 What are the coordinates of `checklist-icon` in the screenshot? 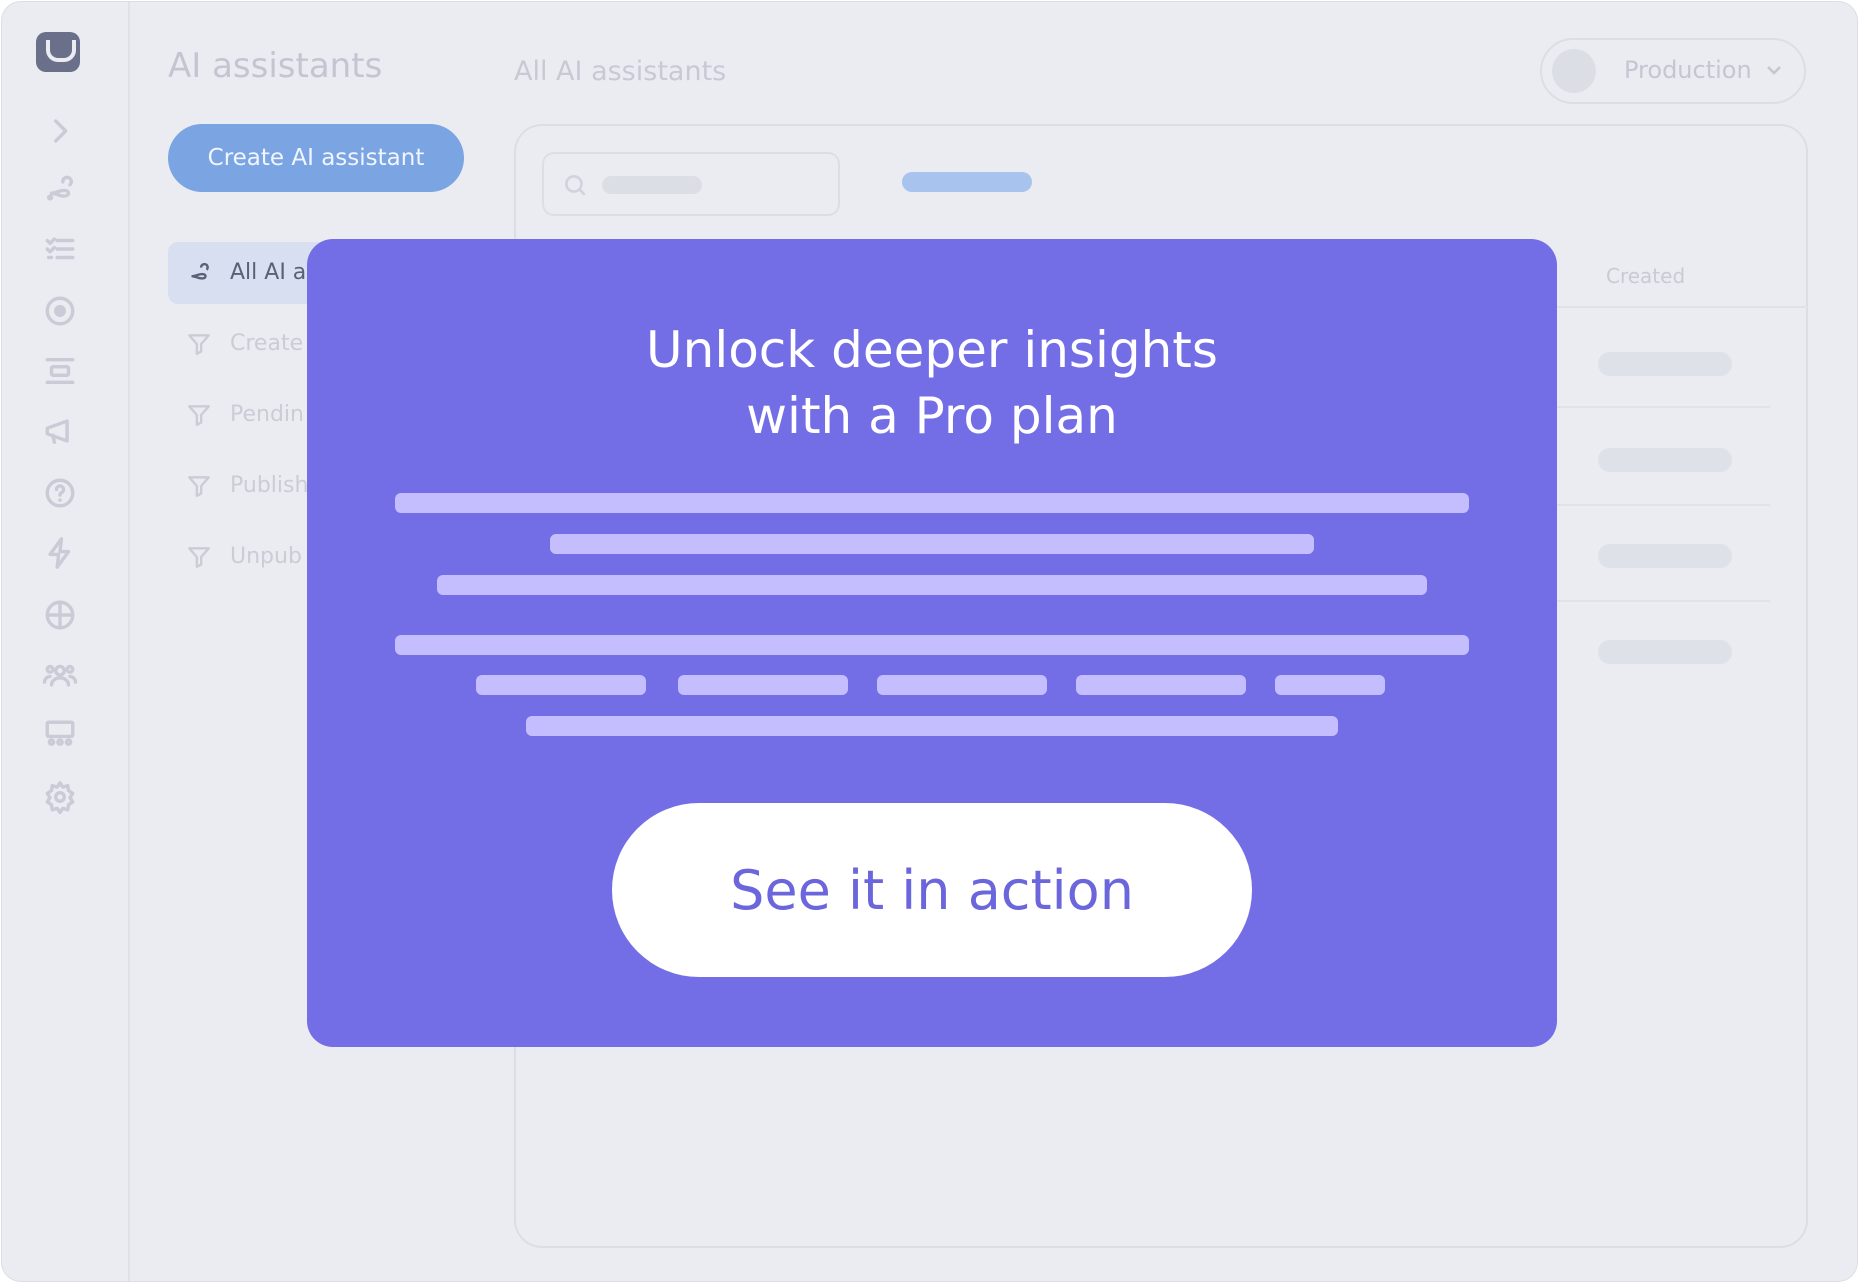 It's located at (60, 250).